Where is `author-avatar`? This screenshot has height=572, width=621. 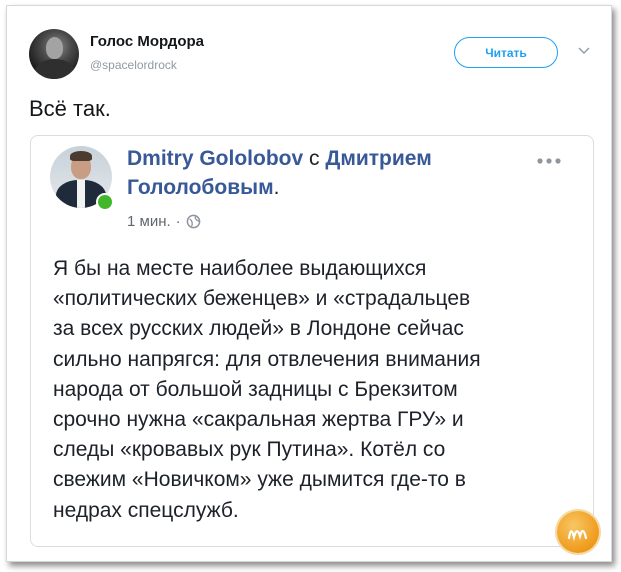
author-avatar is located at coordinates (54, 54).